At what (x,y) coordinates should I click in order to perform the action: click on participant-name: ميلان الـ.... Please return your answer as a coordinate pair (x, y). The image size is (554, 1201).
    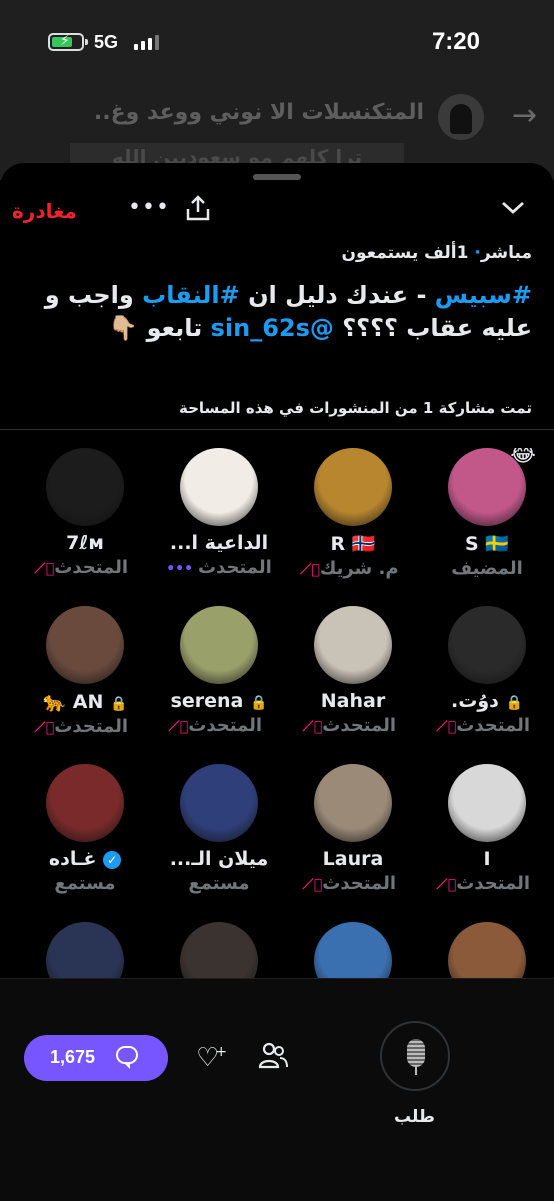
    Looking at the image, I should click on (219, 859).